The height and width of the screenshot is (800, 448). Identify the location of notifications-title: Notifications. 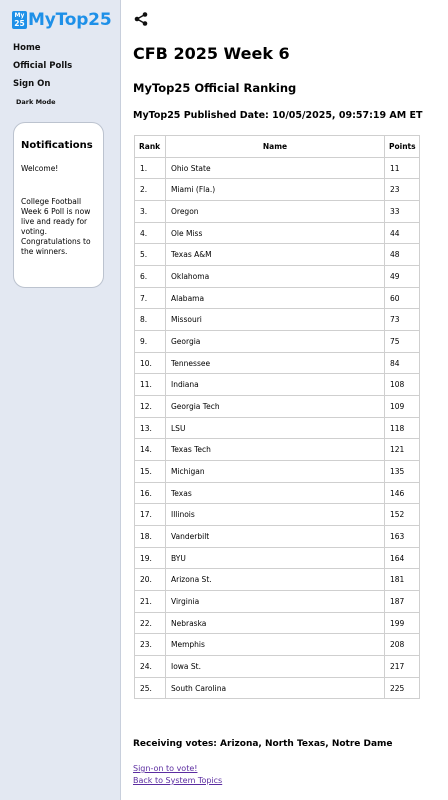
(57, 145).